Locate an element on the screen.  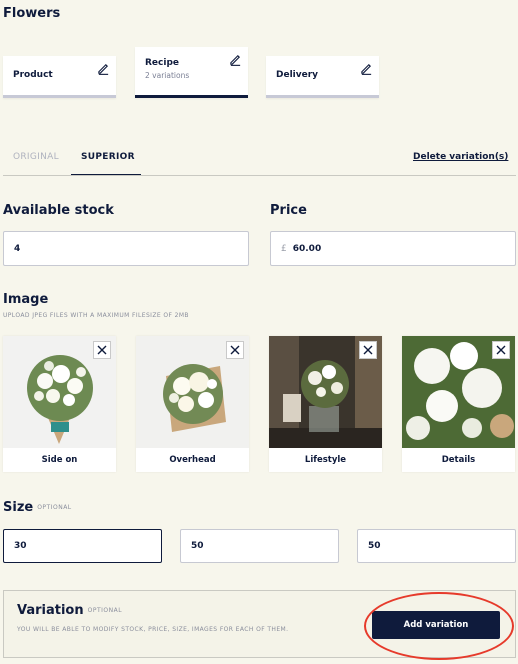
variation-label: Variation OPTIONAL is located at coordinates (69, 610).